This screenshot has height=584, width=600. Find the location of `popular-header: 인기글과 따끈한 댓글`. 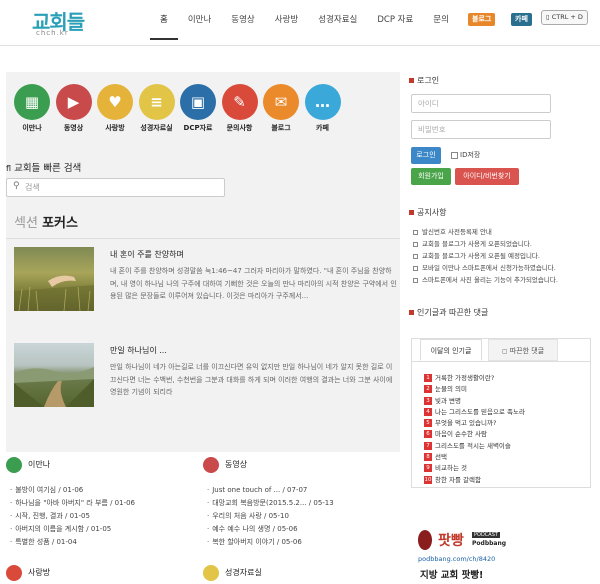

popular-header: 인기글과 따끈한 댓글 is located at coordinates (500, 312).